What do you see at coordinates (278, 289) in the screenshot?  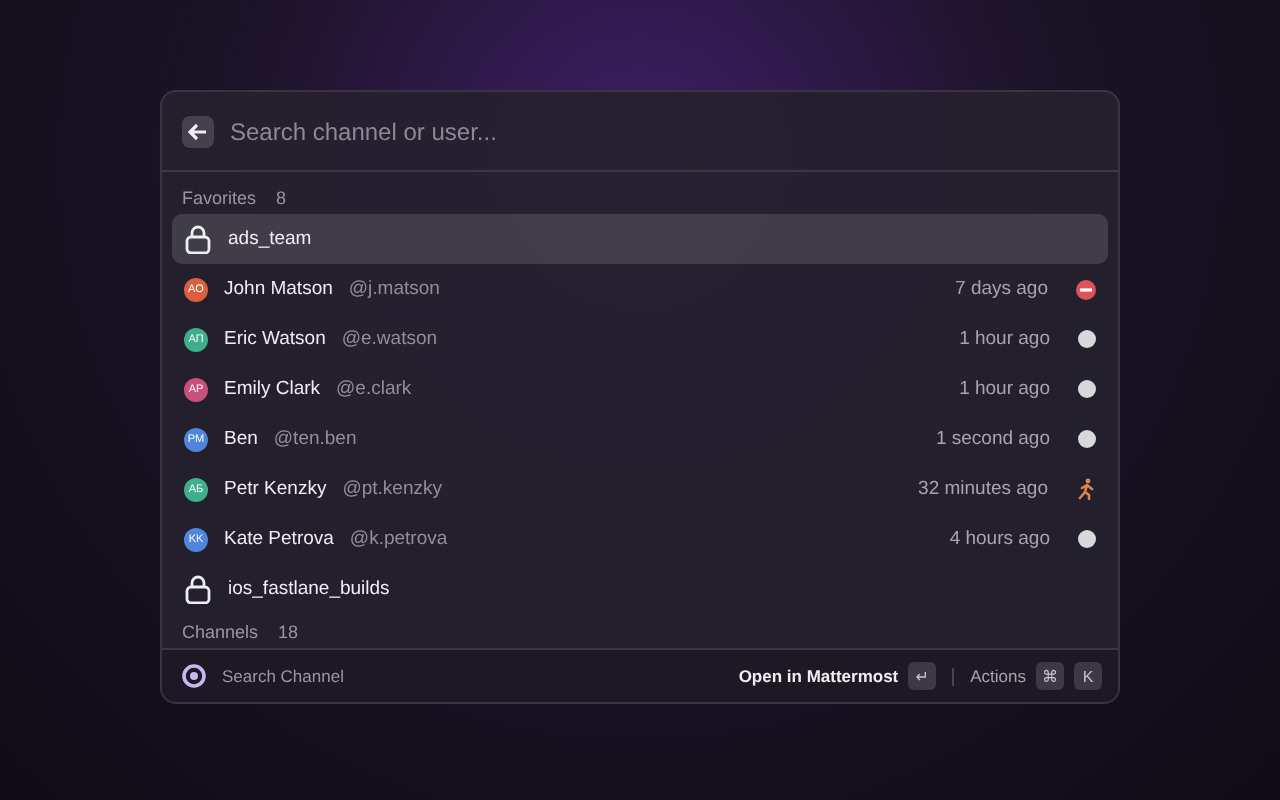 I see `user-name: John Matson` at bounding box center [278, 289].